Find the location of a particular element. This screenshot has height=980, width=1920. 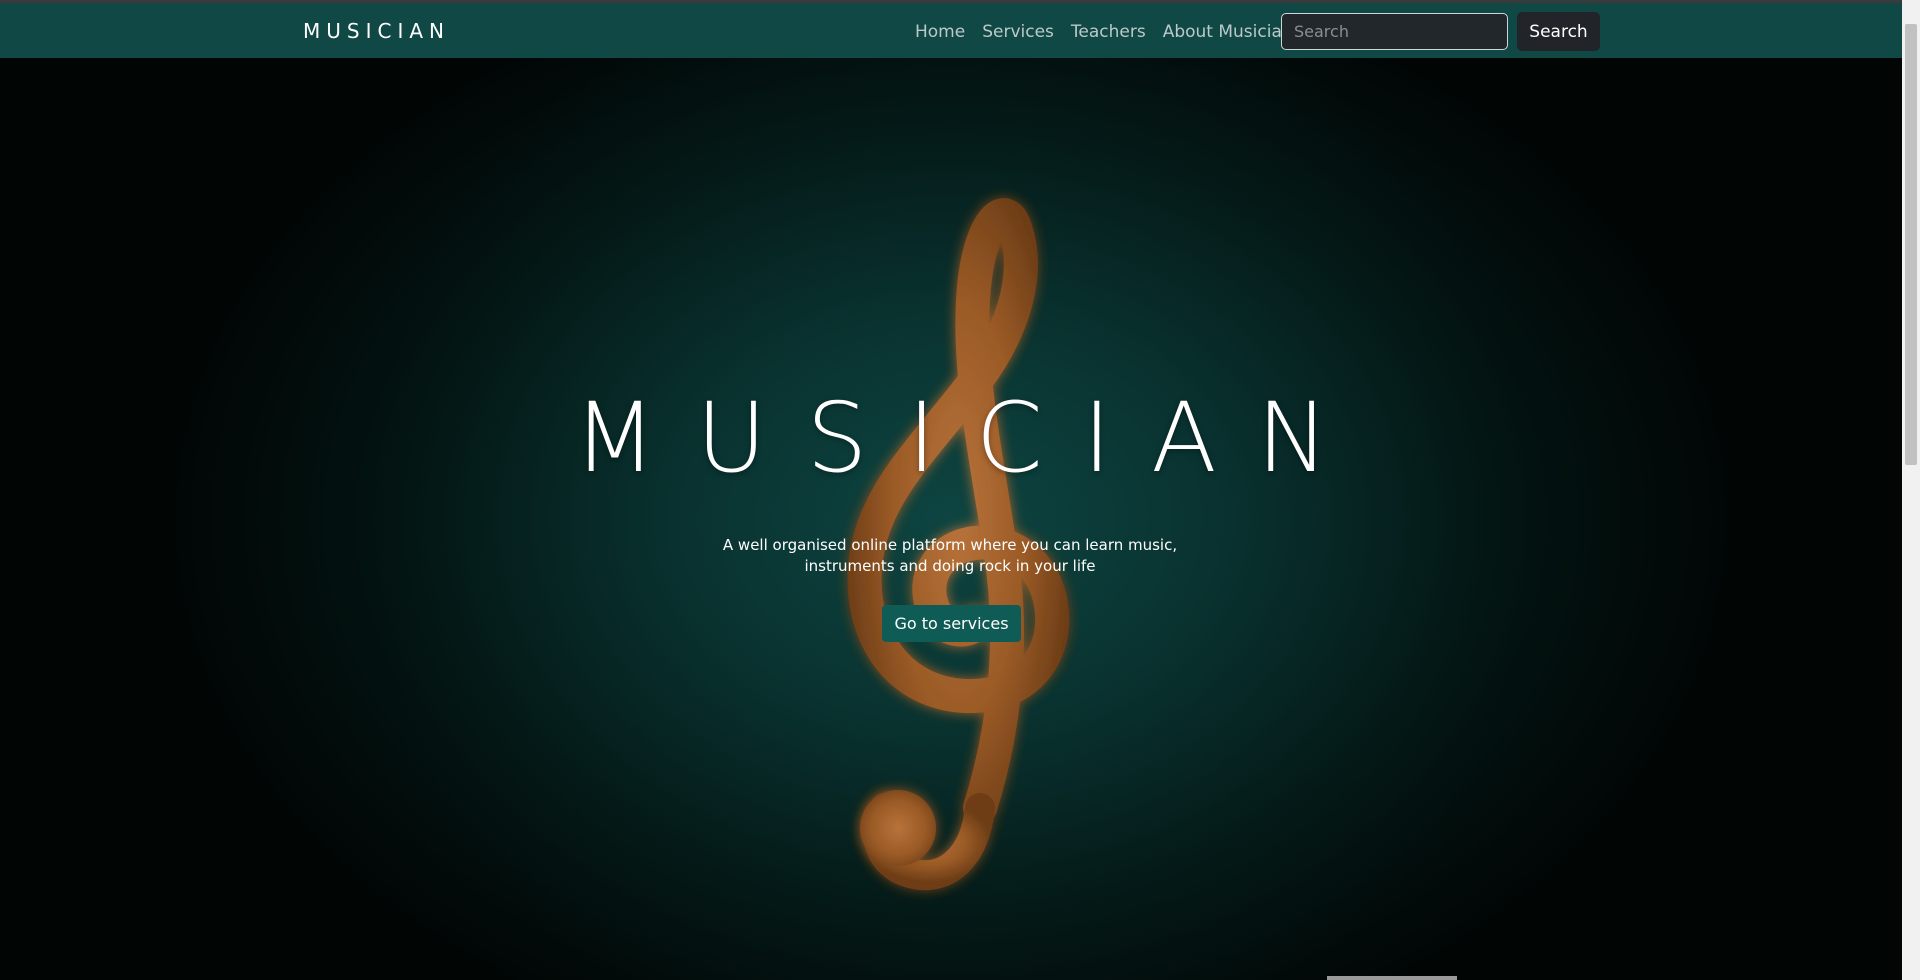

nav-link-teachers: Teachers is located at coordinates (1108, 32).